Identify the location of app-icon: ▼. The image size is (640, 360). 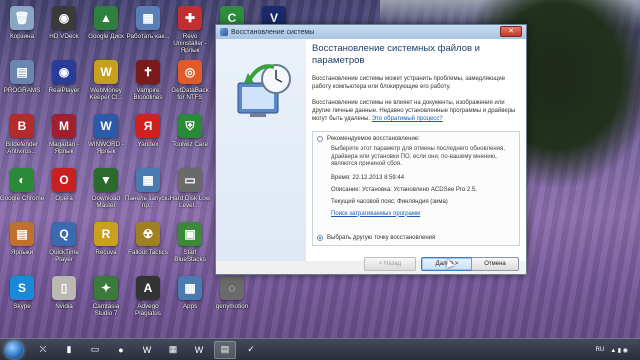
(106, 180).